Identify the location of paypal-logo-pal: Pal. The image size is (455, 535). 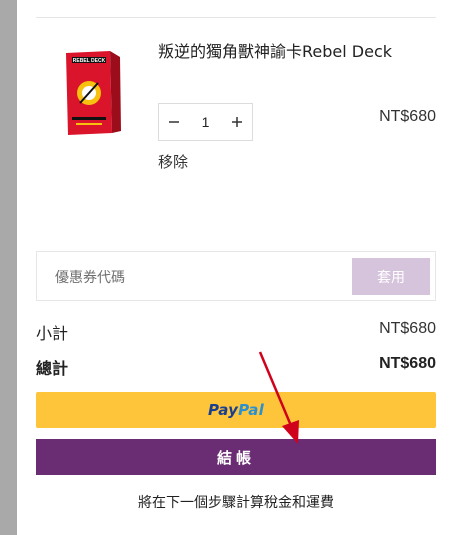
(251, 410).